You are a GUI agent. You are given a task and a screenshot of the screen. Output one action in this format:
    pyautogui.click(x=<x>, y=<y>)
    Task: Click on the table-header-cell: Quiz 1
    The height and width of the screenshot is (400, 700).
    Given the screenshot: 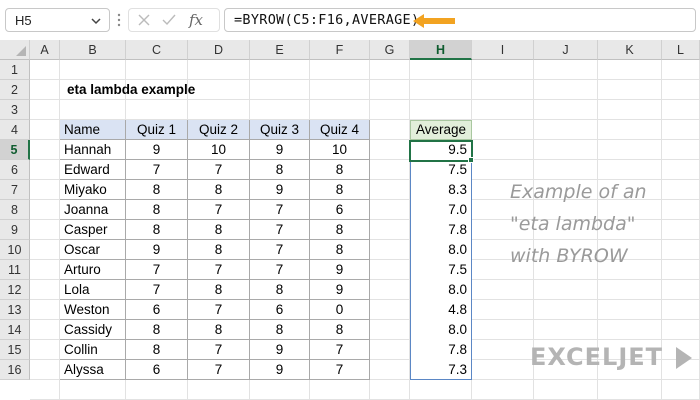 What is the action you would take?
    pyautogui.click(x=157, y=130)
    